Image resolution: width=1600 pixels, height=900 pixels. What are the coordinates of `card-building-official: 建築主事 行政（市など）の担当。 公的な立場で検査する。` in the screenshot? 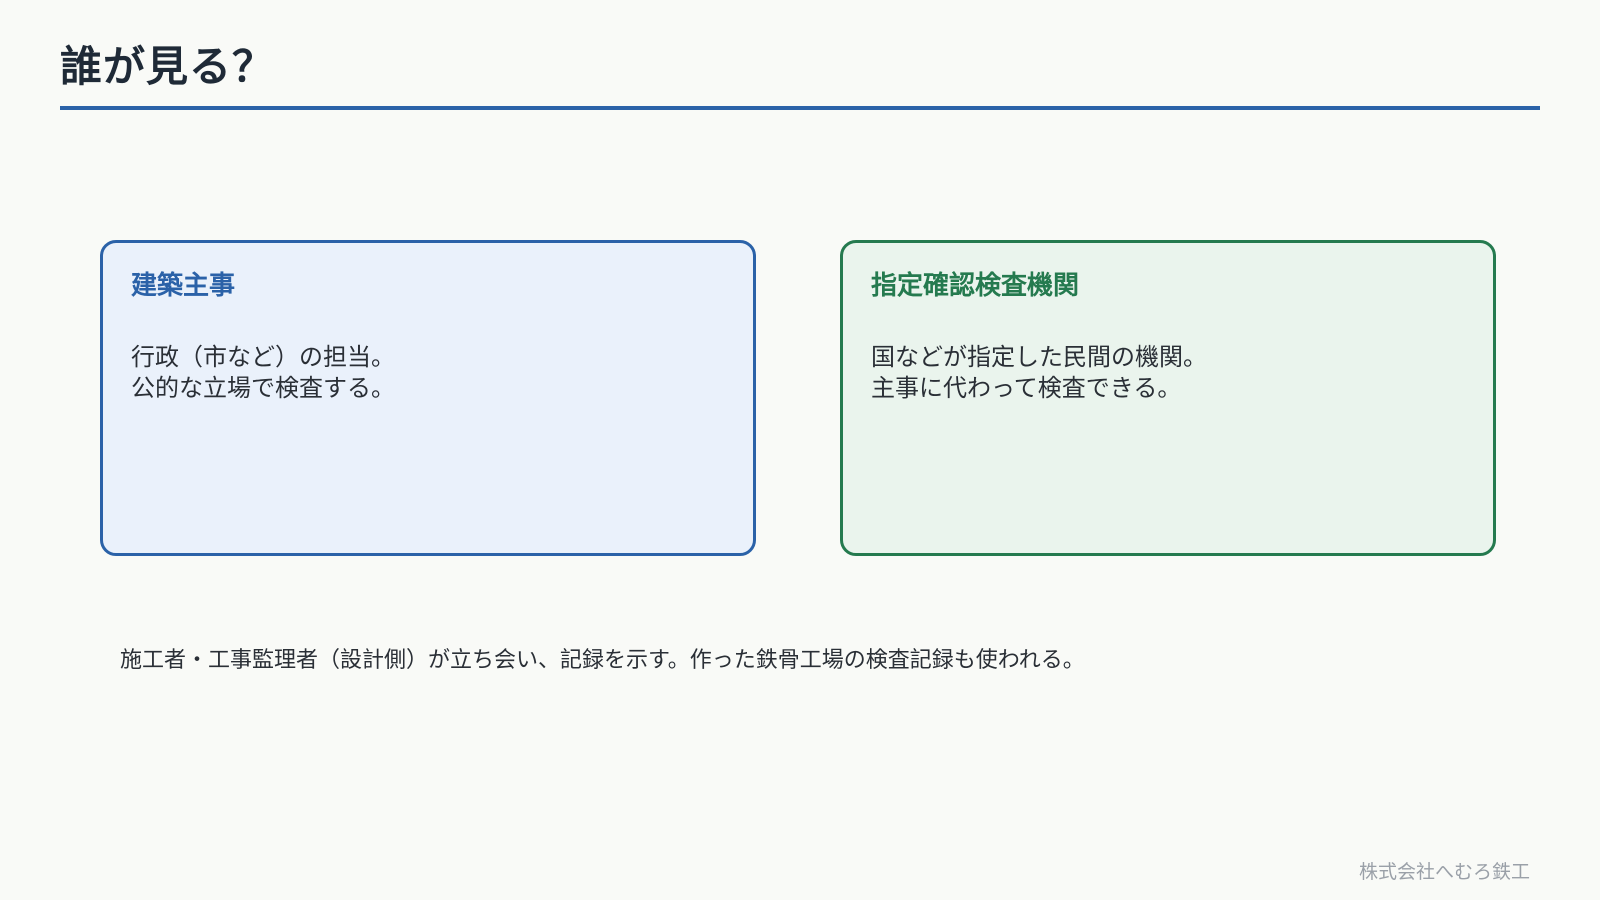 It's located at (428, 398).